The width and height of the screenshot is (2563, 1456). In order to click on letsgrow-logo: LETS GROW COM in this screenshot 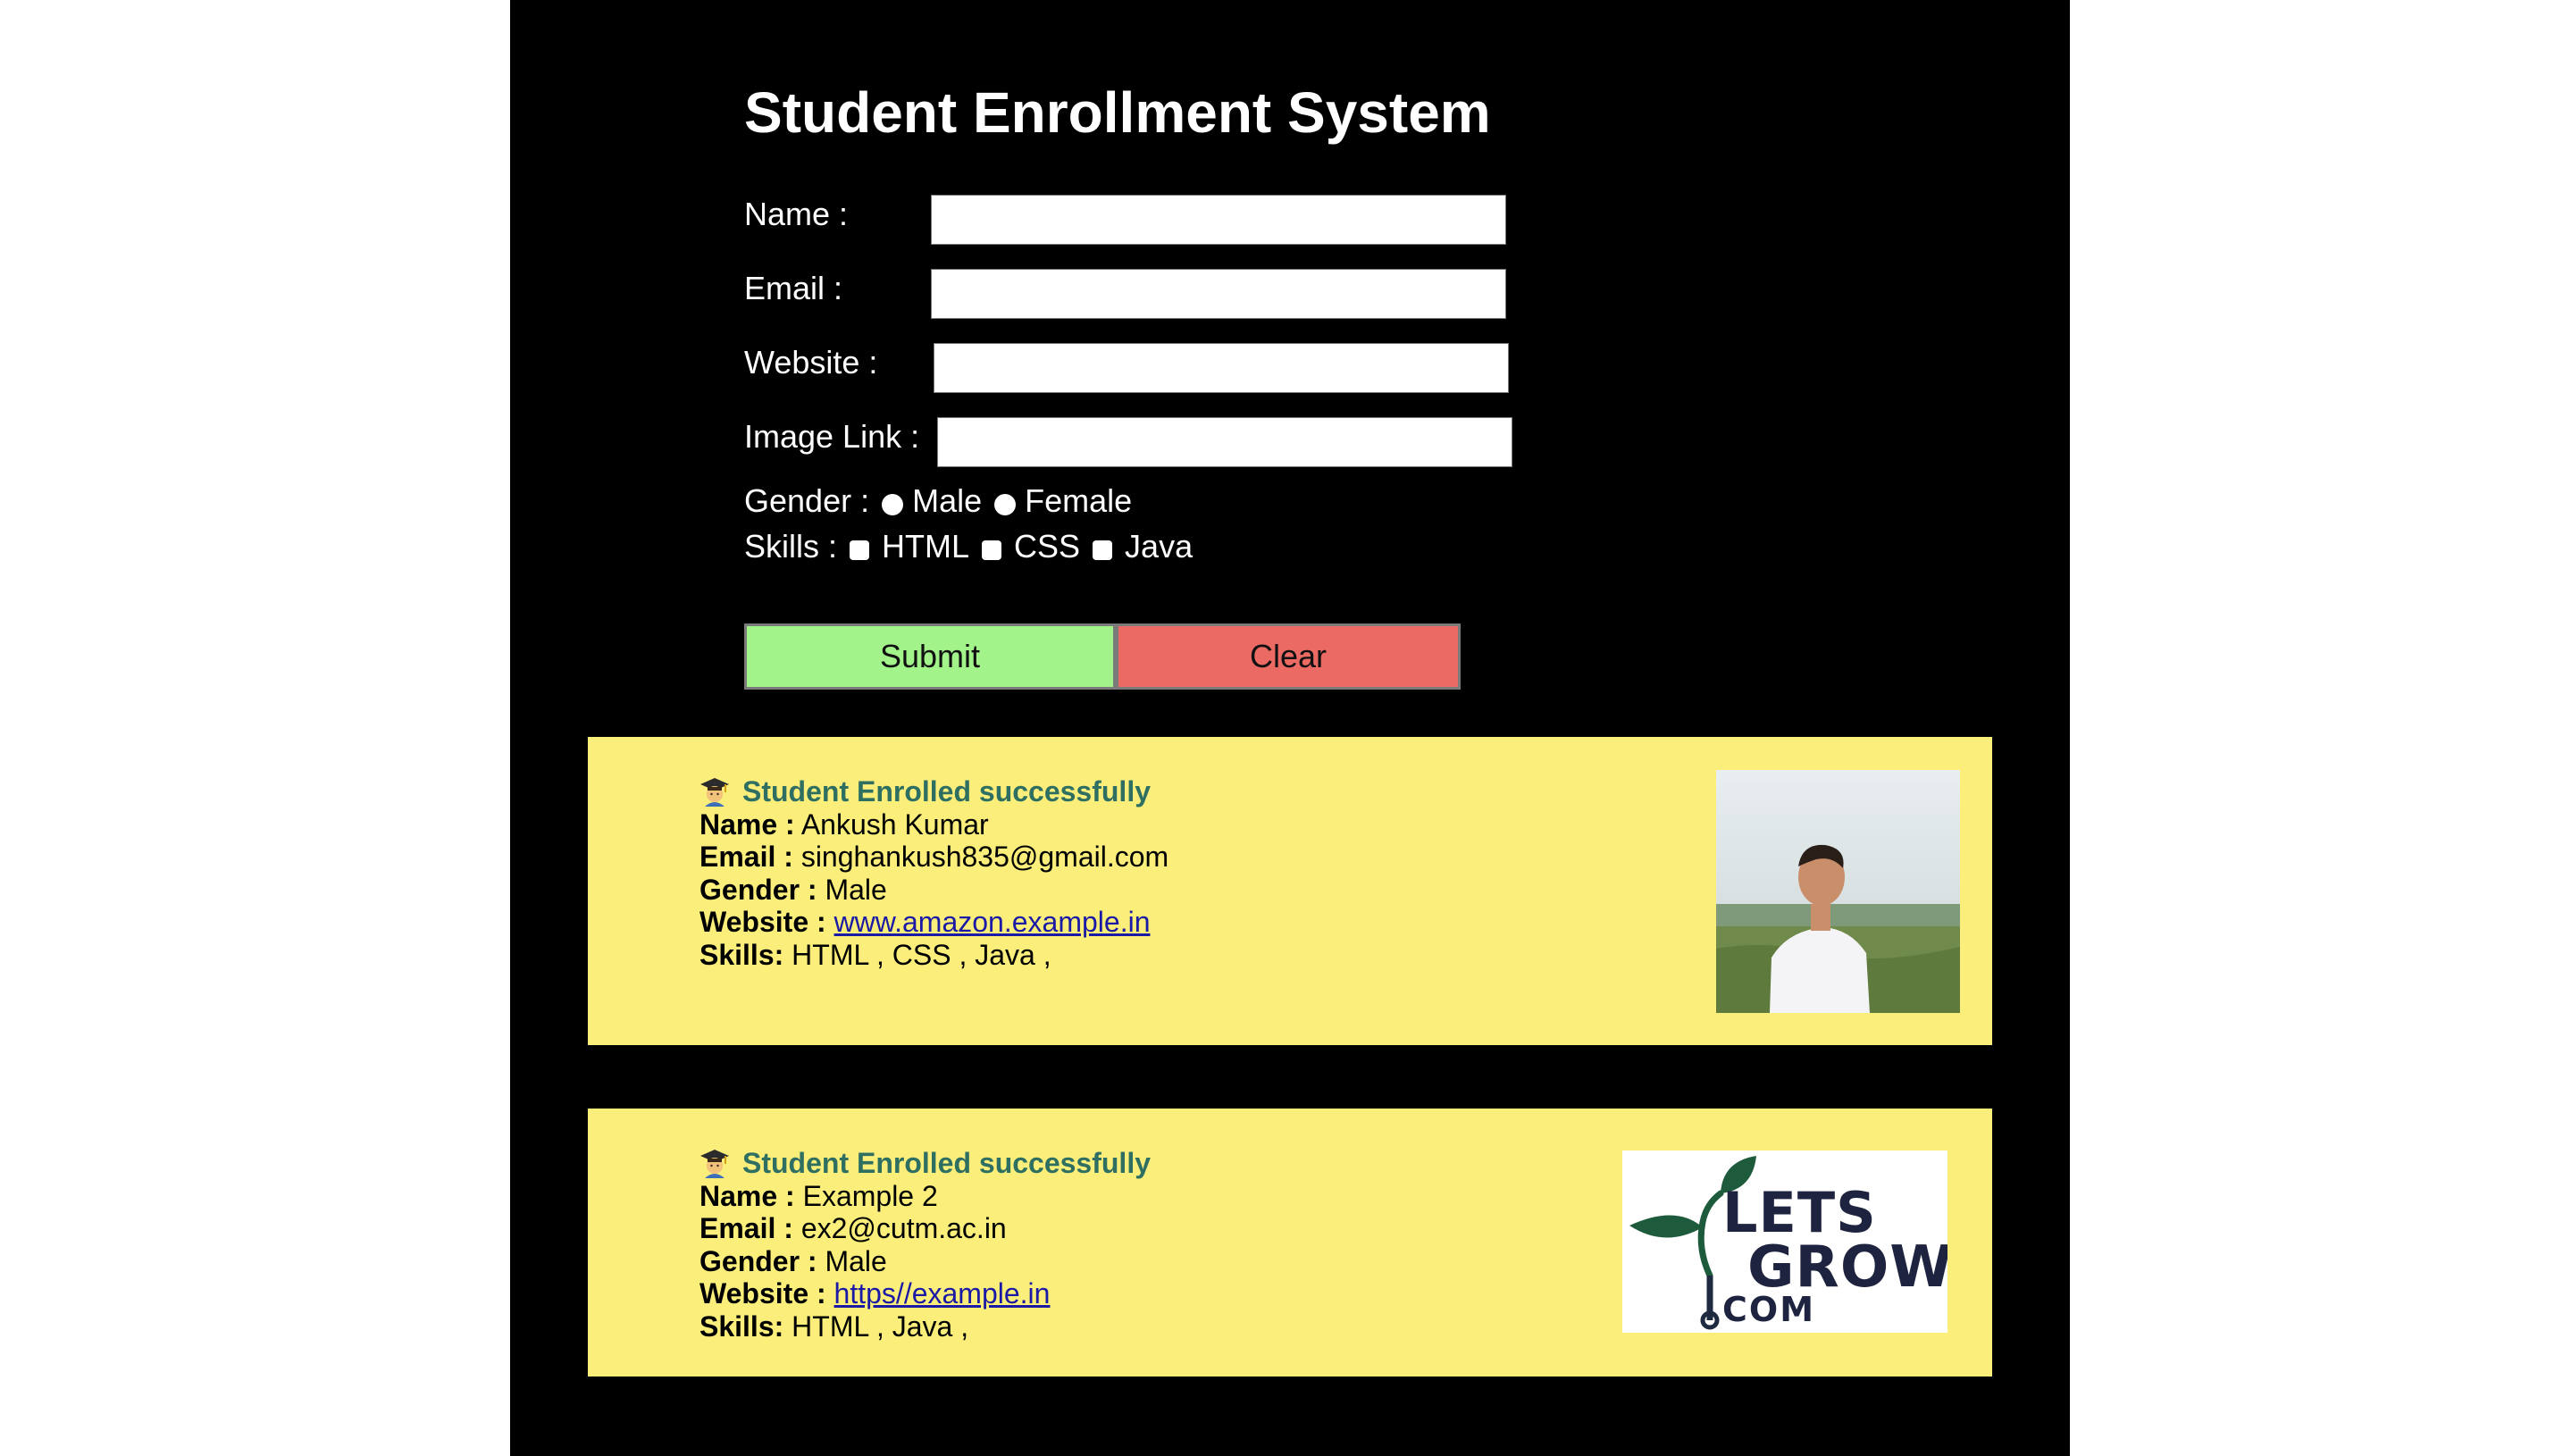, I will do `click(1784, 1242)`.